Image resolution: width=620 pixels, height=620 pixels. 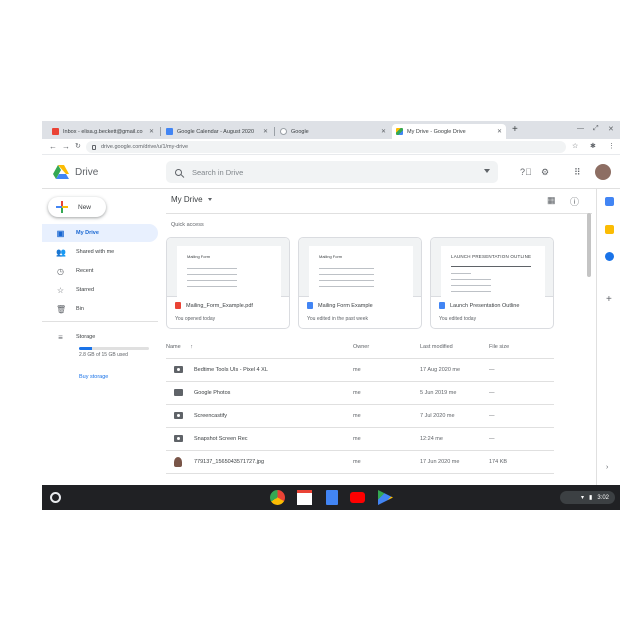 What do you see at coordinates (100, 290) in the screenshot?
I see `sidebar-item-starred: ☆ Starred` at bounding box center [100, 290].